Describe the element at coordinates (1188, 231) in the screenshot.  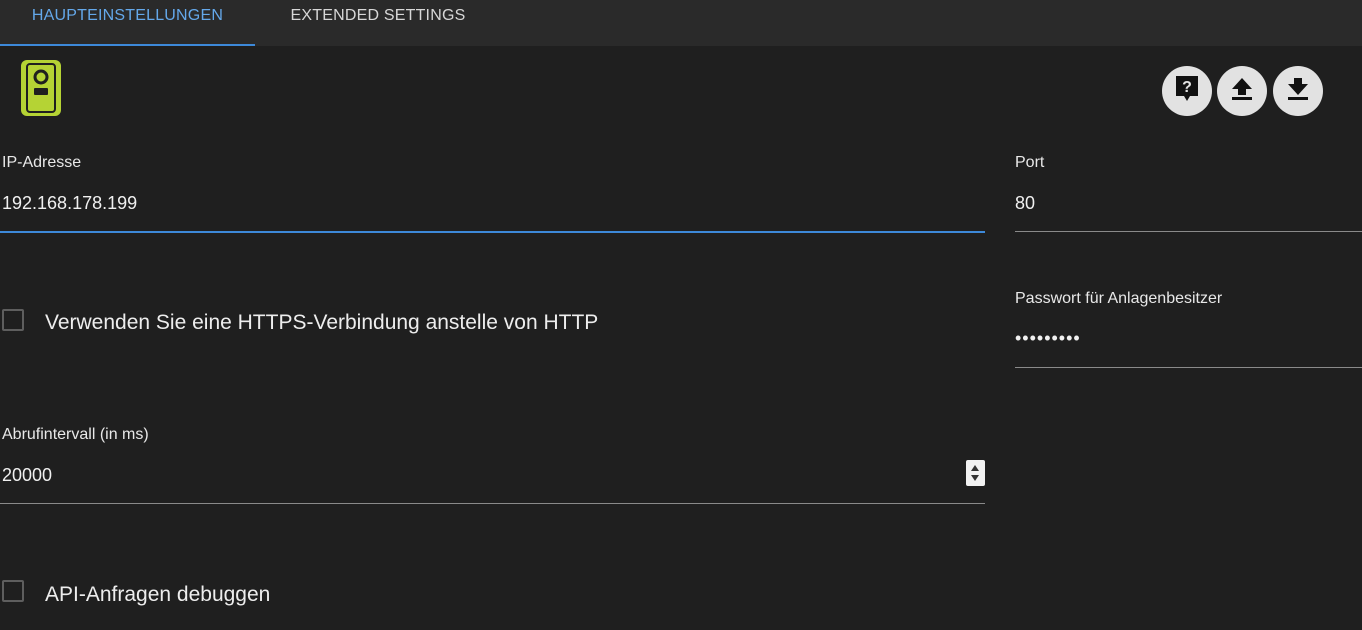
I see `port-underline` at that location.